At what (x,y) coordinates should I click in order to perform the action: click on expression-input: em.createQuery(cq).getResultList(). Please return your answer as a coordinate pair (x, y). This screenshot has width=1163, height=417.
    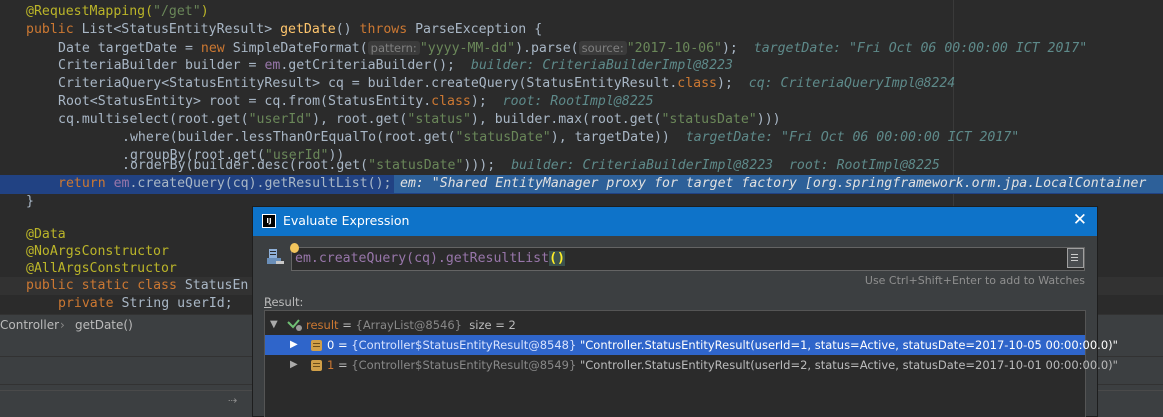
    Looking at the image, I should click on (687, 257).